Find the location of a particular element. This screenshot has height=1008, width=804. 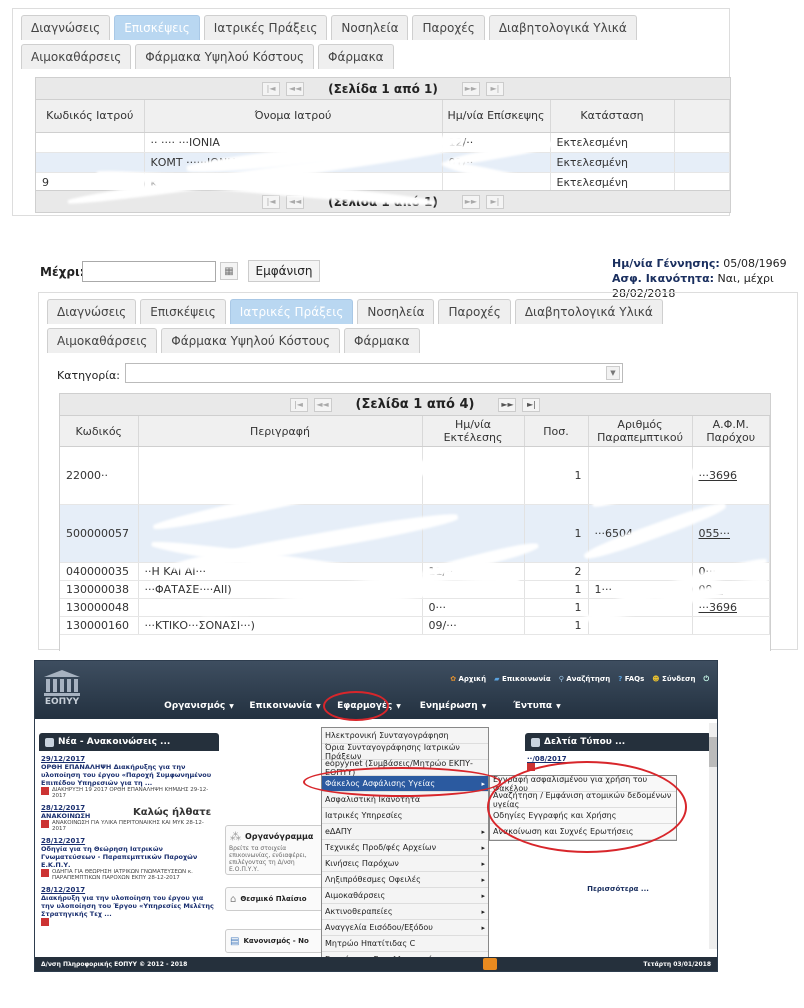

search-icon: ⚲ is located at coordinates (561, 679).